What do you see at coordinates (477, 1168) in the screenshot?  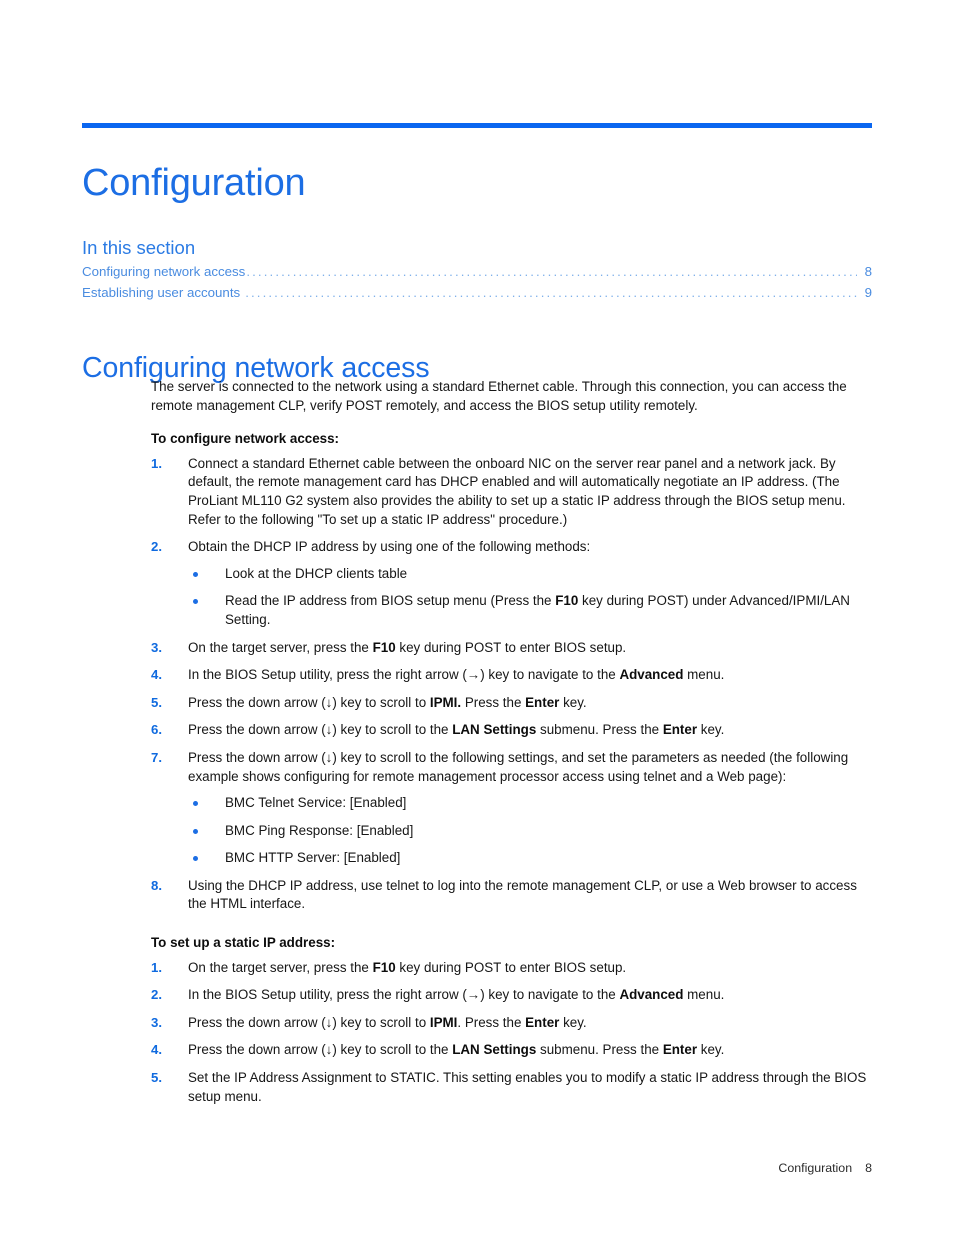 I see `page-footer: Configuration 8` at bounding box center [477, 1168].